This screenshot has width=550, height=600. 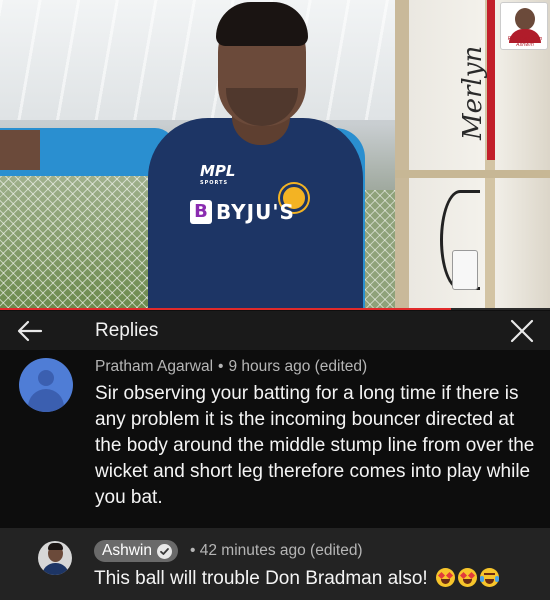 I want to click on avatar, so click(x=46, y=385).